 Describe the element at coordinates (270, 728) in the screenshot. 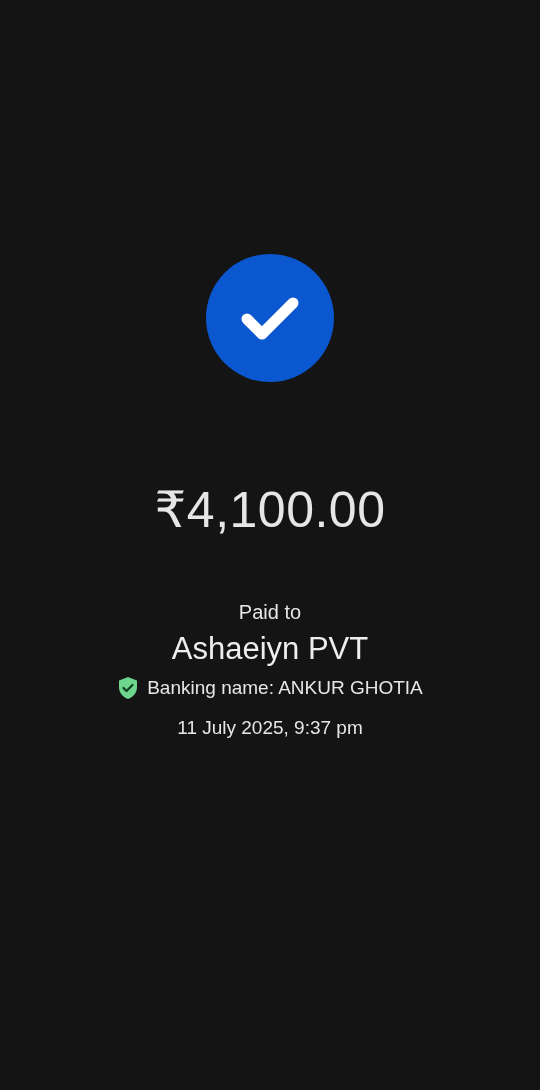

I see `payment-timestamp: 11 July 2025, 9:37 pm` at that location.